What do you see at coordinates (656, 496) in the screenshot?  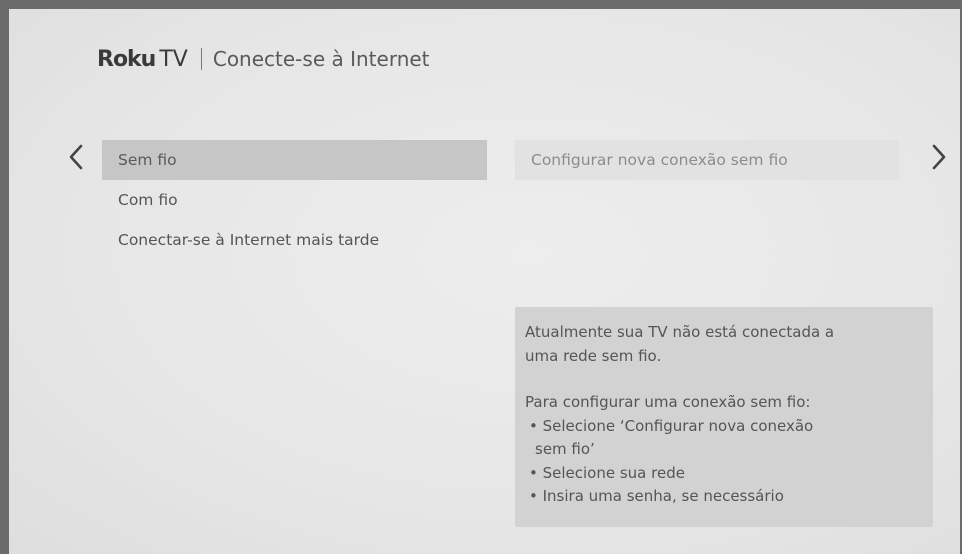 I see `instruction-bullet-3: • Insira uma senha, se necessário` at bounding box center [656, 496].